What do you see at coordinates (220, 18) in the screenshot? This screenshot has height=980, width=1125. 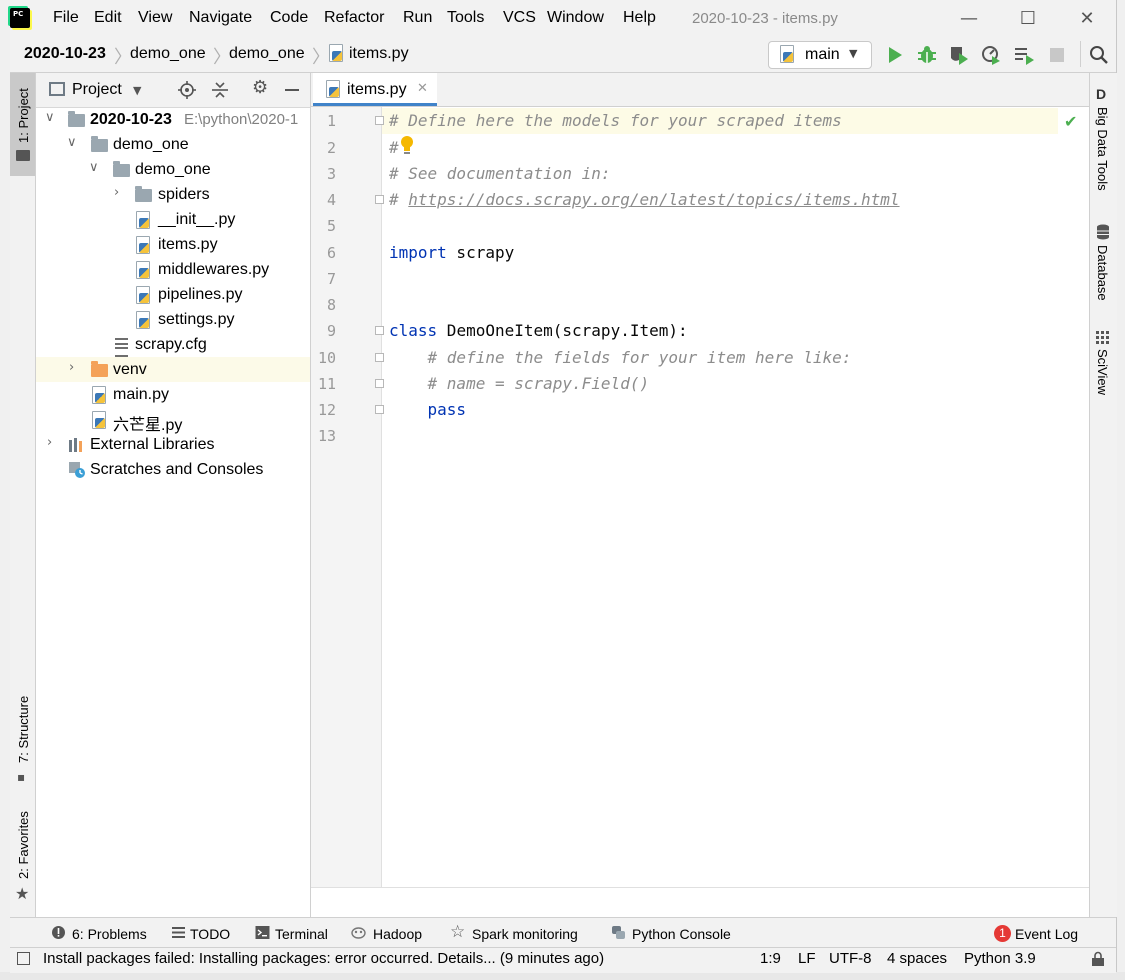 I see `menu-navigate: Navigate` at bounding box center [220, 18].